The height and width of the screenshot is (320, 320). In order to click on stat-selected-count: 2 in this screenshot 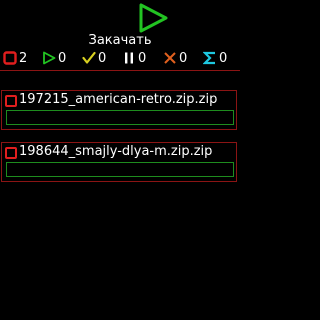, I will do `click(23, 58)`.